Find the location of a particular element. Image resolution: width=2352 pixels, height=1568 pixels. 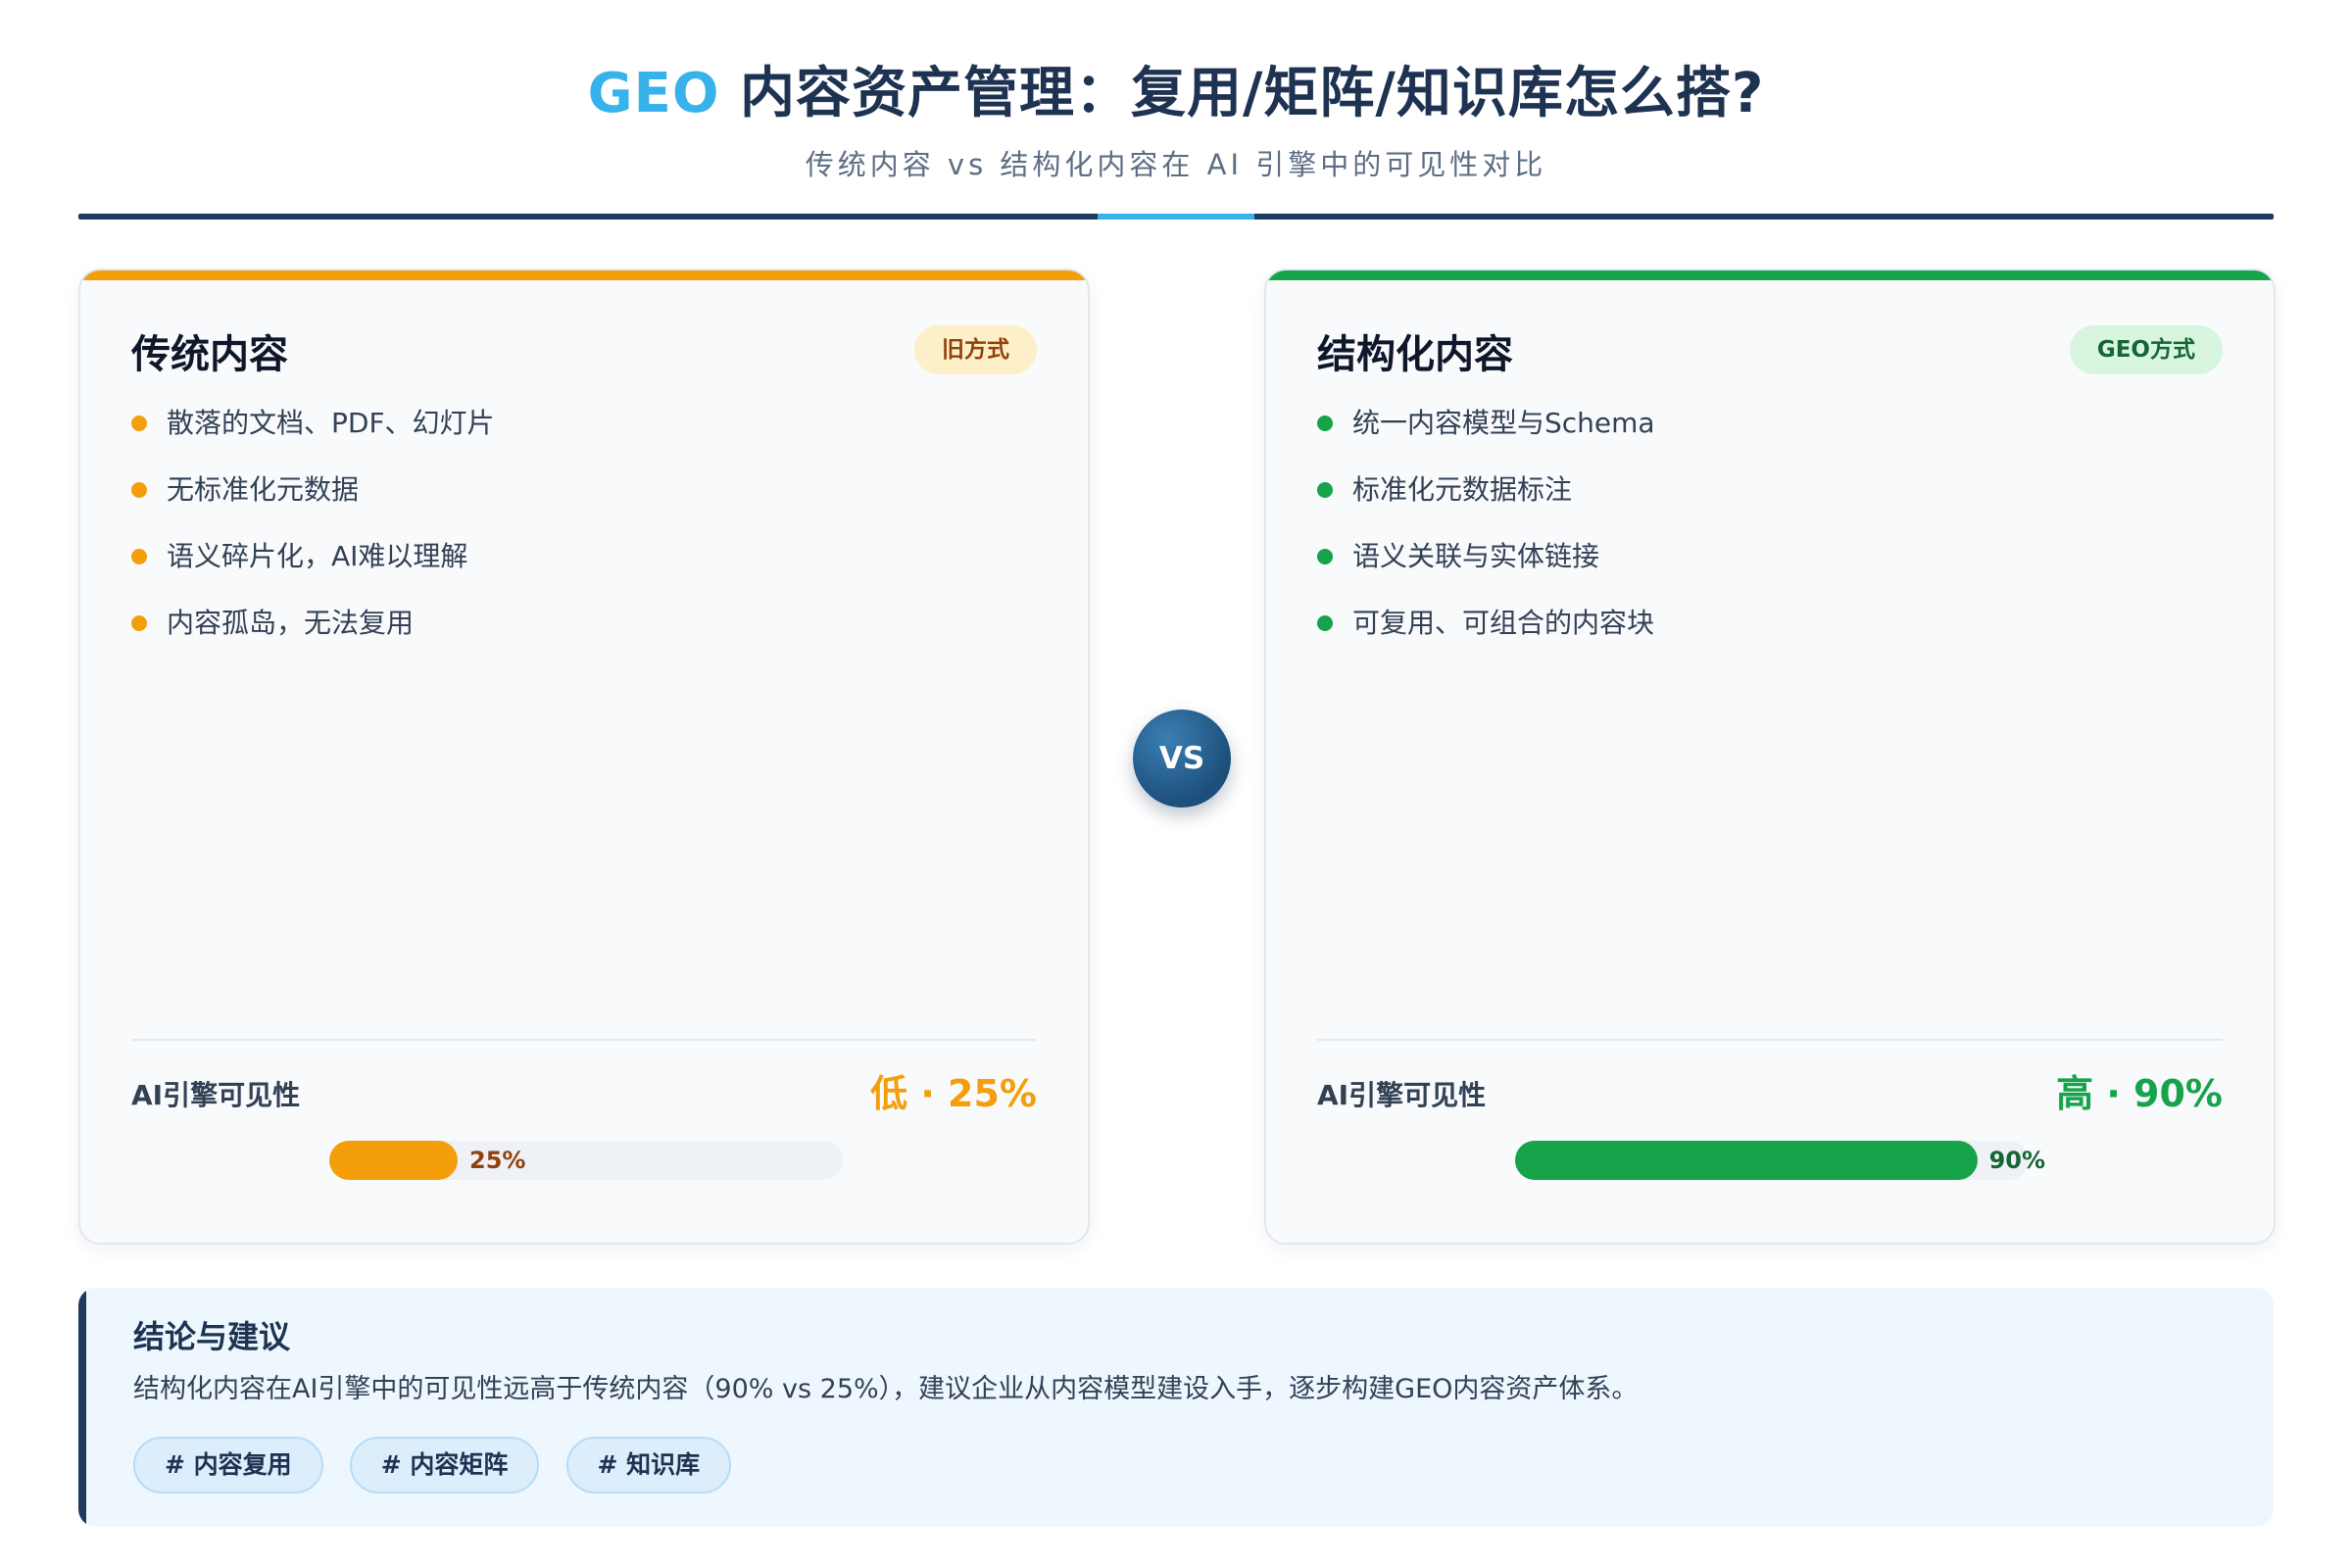

list-item-text: 语义碎片化，AI难以理解 is located at coordinates (317, 556).